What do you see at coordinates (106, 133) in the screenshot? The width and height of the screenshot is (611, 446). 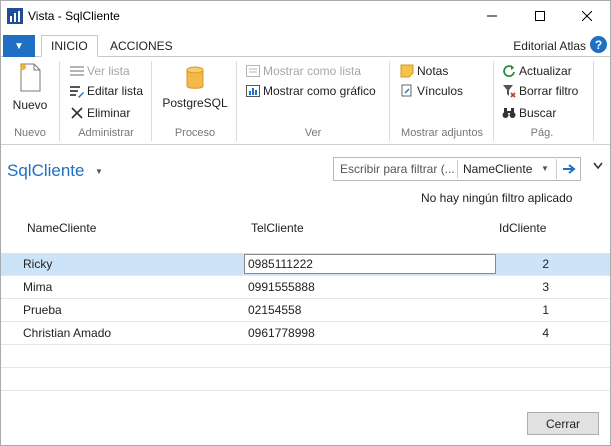 I see `group-label-administrar: Administrar` at bounding box center [106, 133].